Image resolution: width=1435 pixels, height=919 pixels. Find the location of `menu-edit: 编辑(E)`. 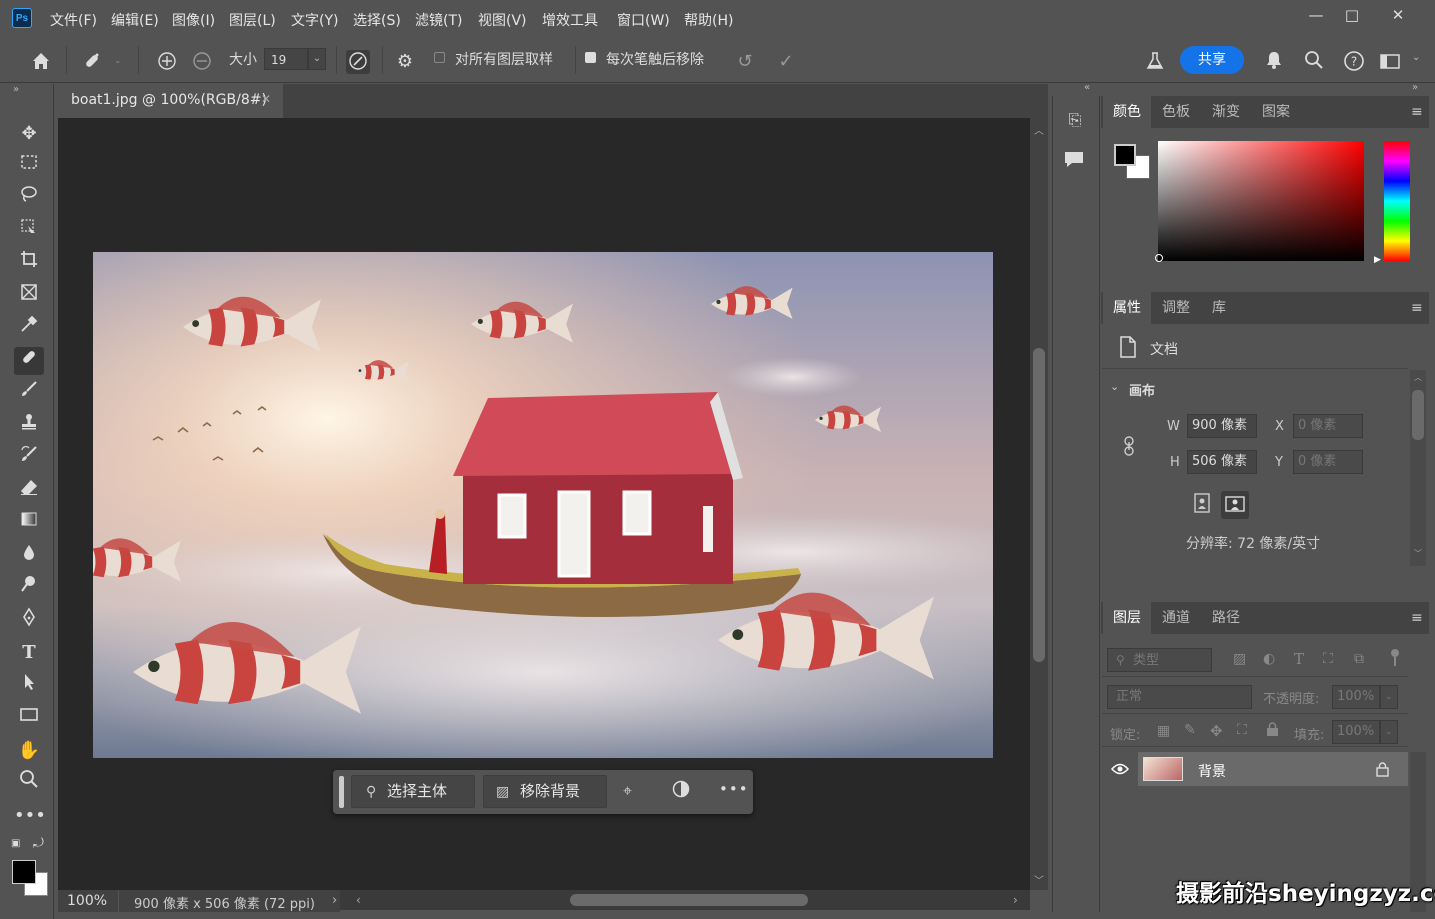

menu-edit: 编辑(E) is located at coordinates (135, 20).